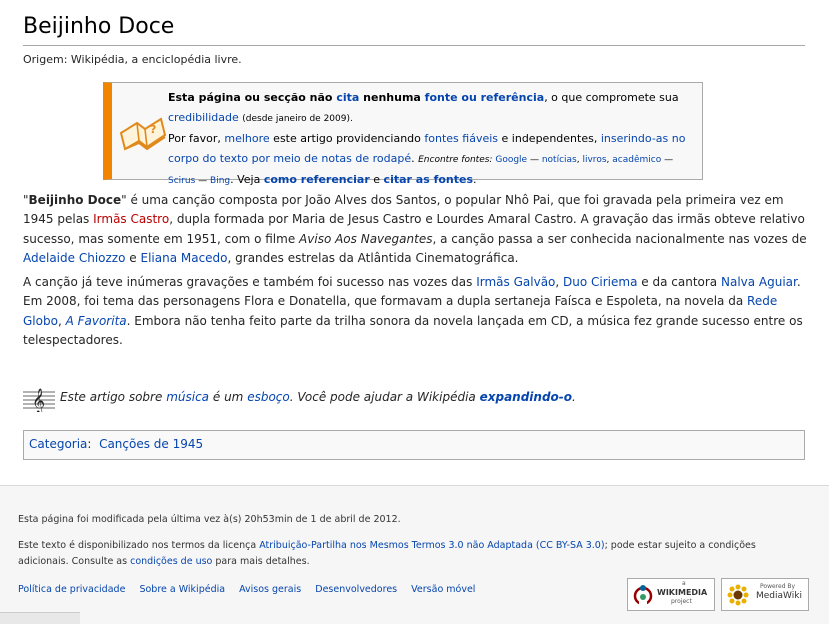 The width and height of the screenshot is (829, 624). I want to click on noticias-link: notícias, so click(559, 160).